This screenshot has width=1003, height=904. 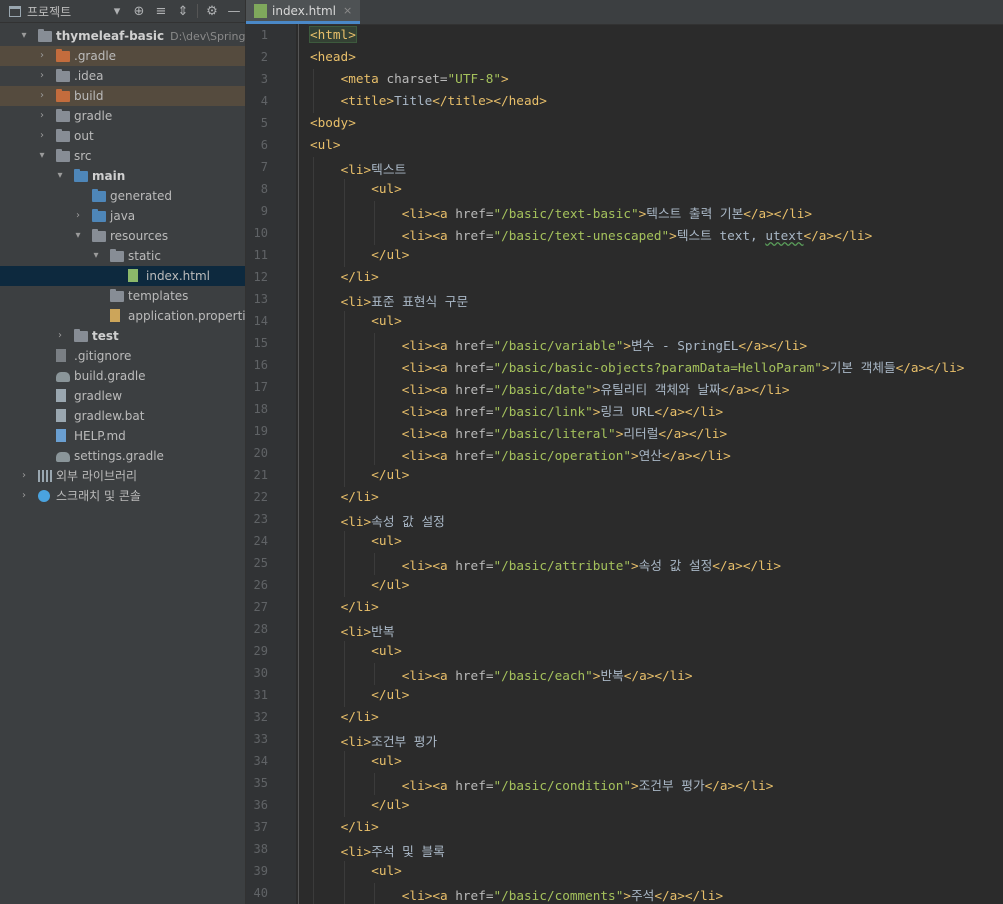 I want to click on tree-item: ▾ src, so click(x=122, y=156).